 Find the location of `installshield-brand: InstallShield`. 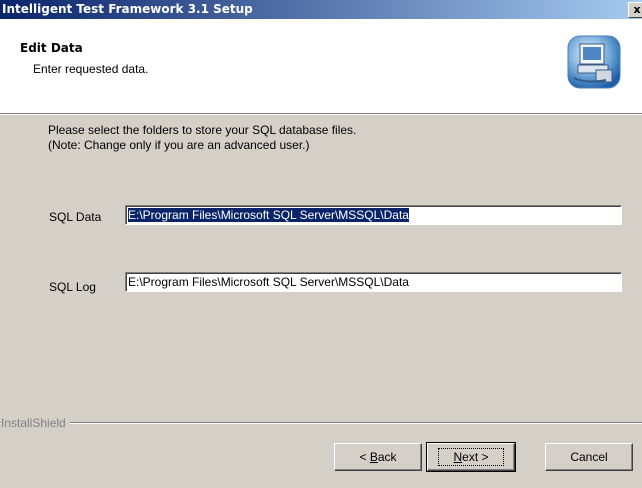

installshield-brand: InstallShield is located at coordinates (35, 423).